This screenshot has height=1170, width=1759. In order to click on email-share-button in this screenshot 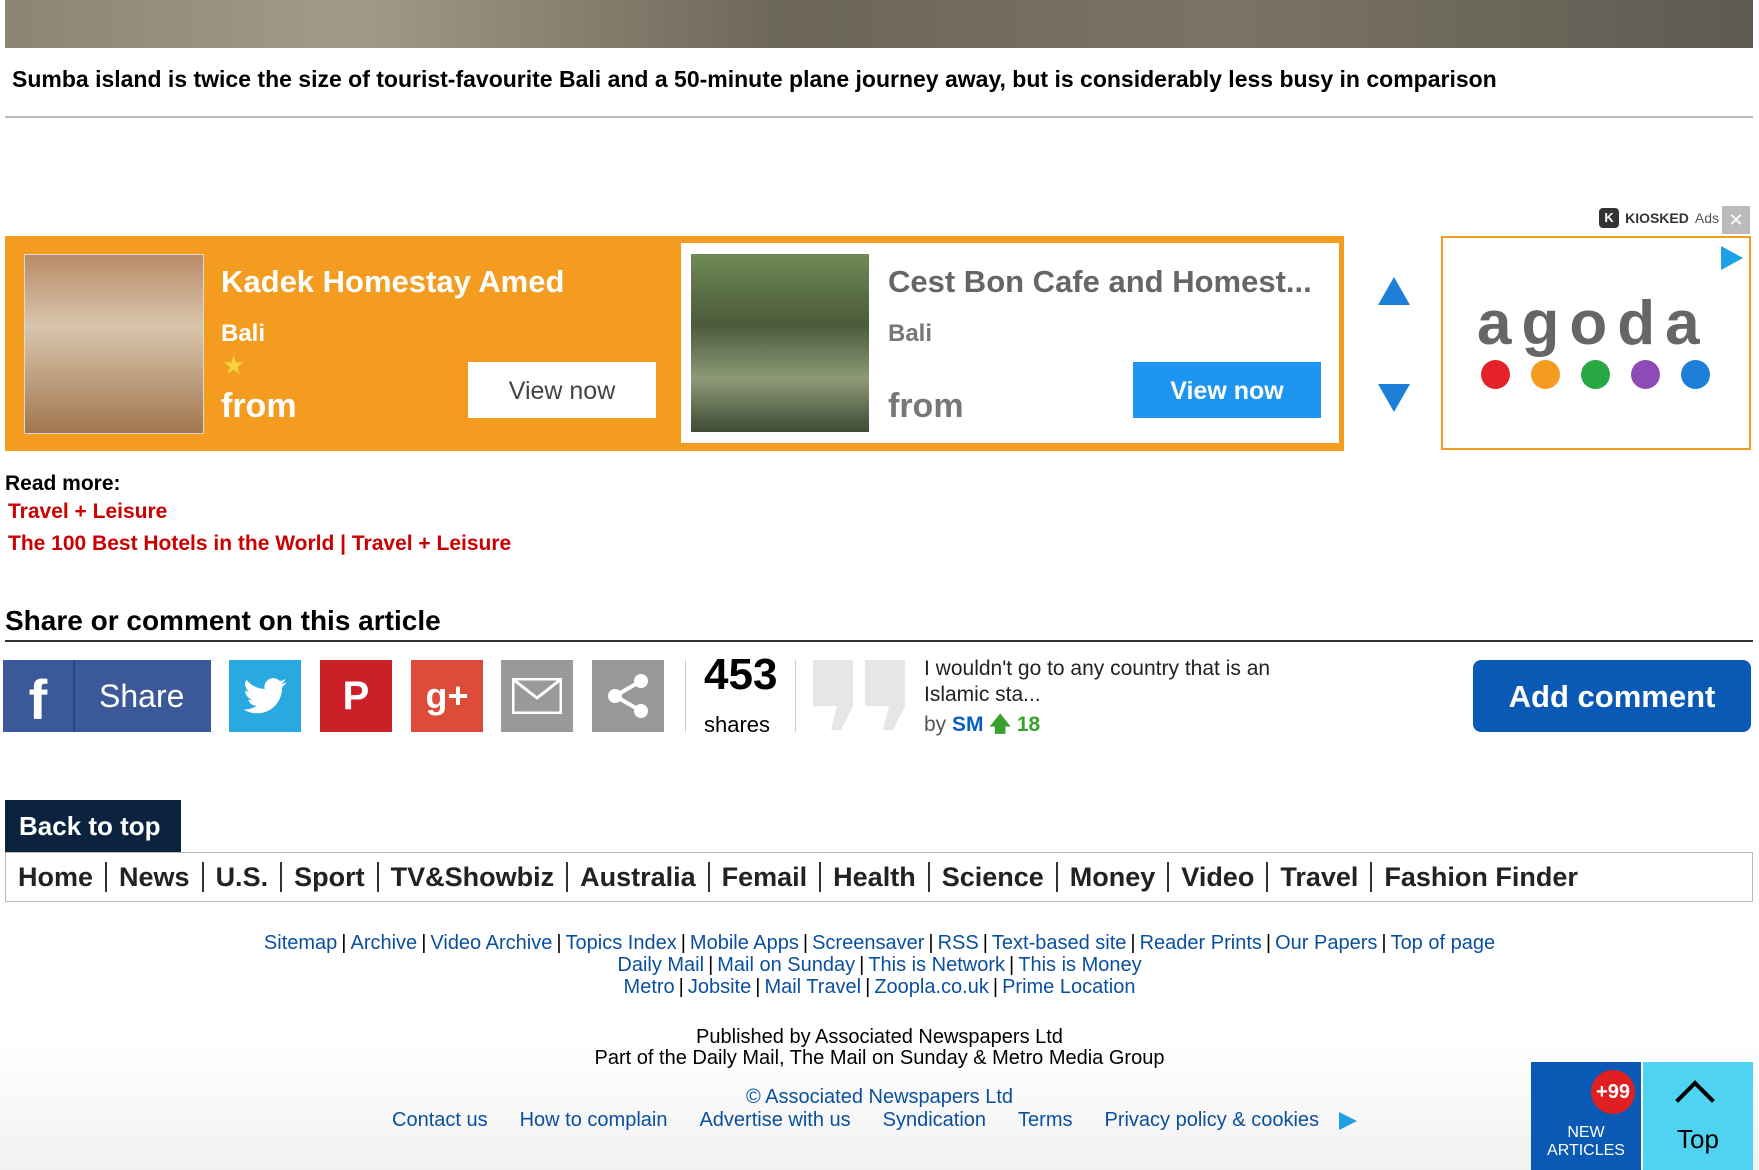, I will do `click(537, 696)`.